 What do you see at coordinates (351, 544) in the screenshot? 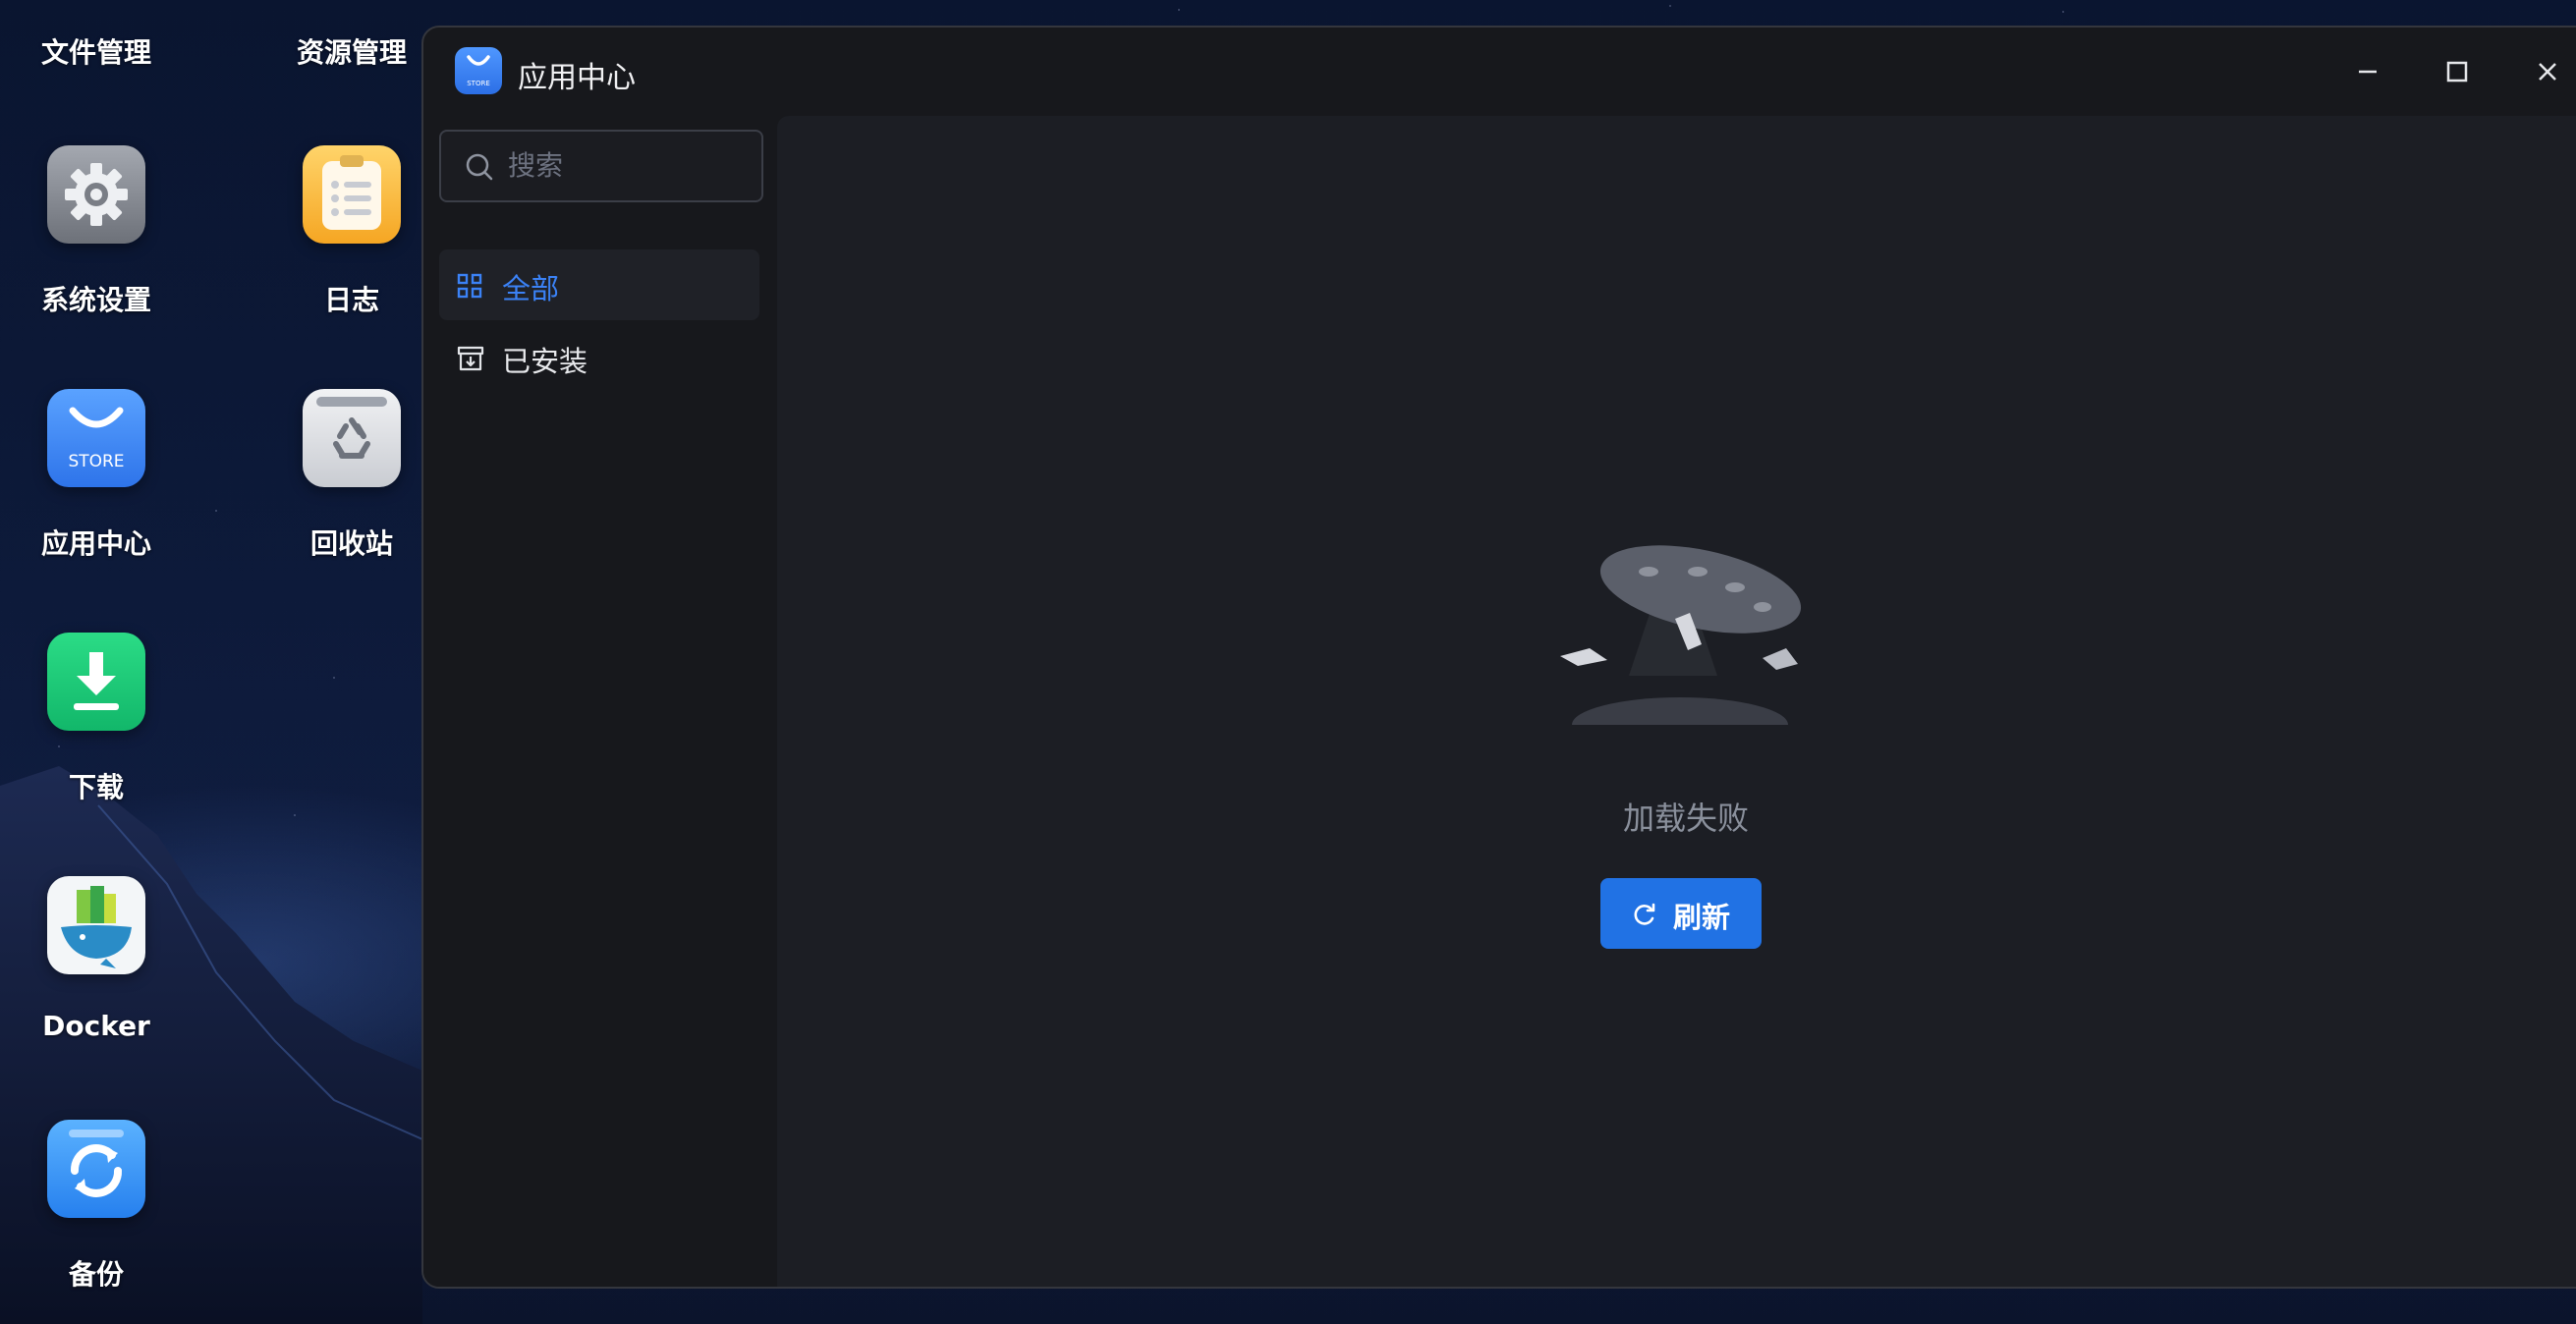
I see `desktop-item-label: 回收站` at bounding box center [351, 544].